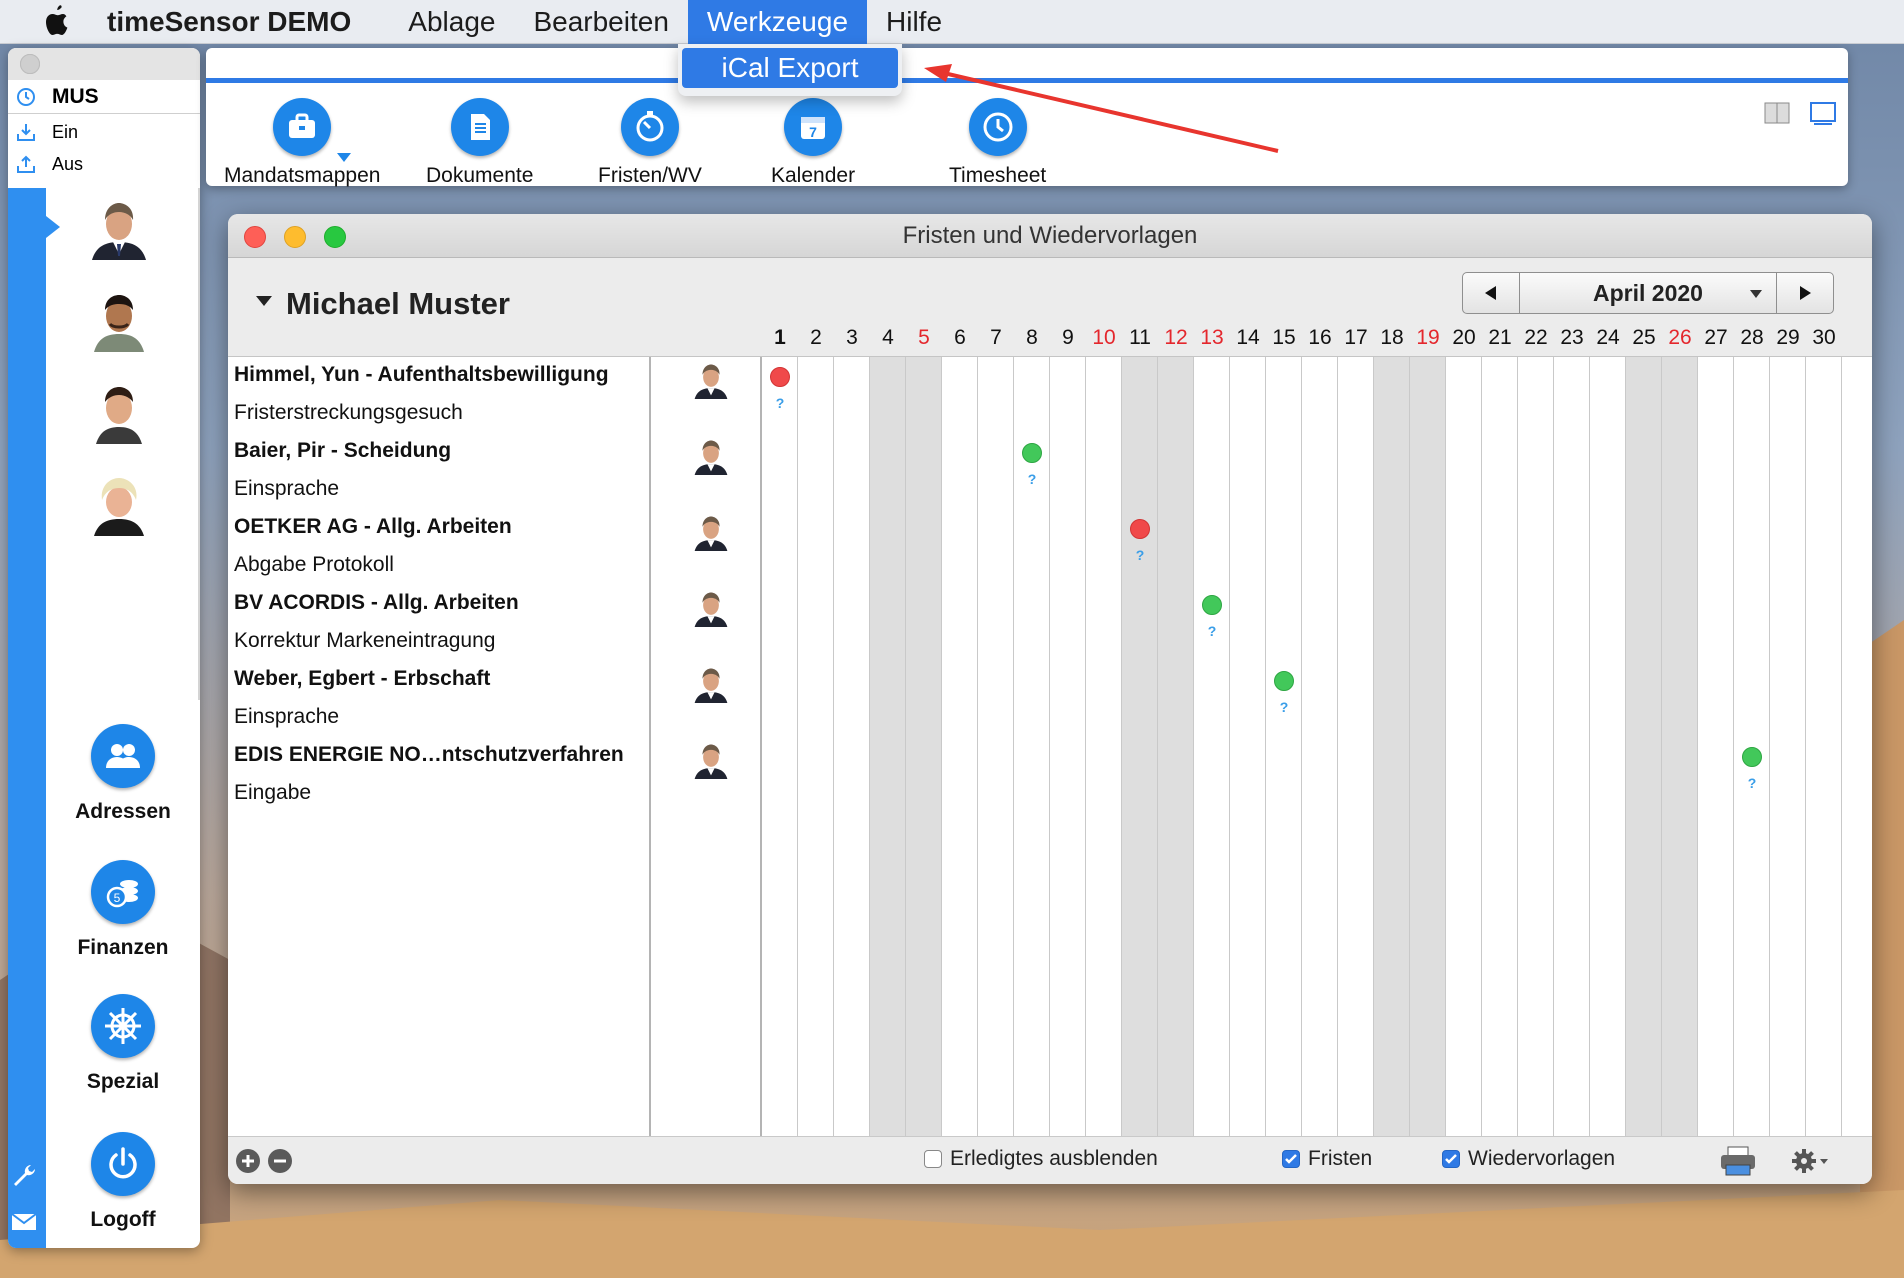  Describe the element at coordinates (451, 22) in the screenshot. I see `menu-ablage: Ablage` at that location.